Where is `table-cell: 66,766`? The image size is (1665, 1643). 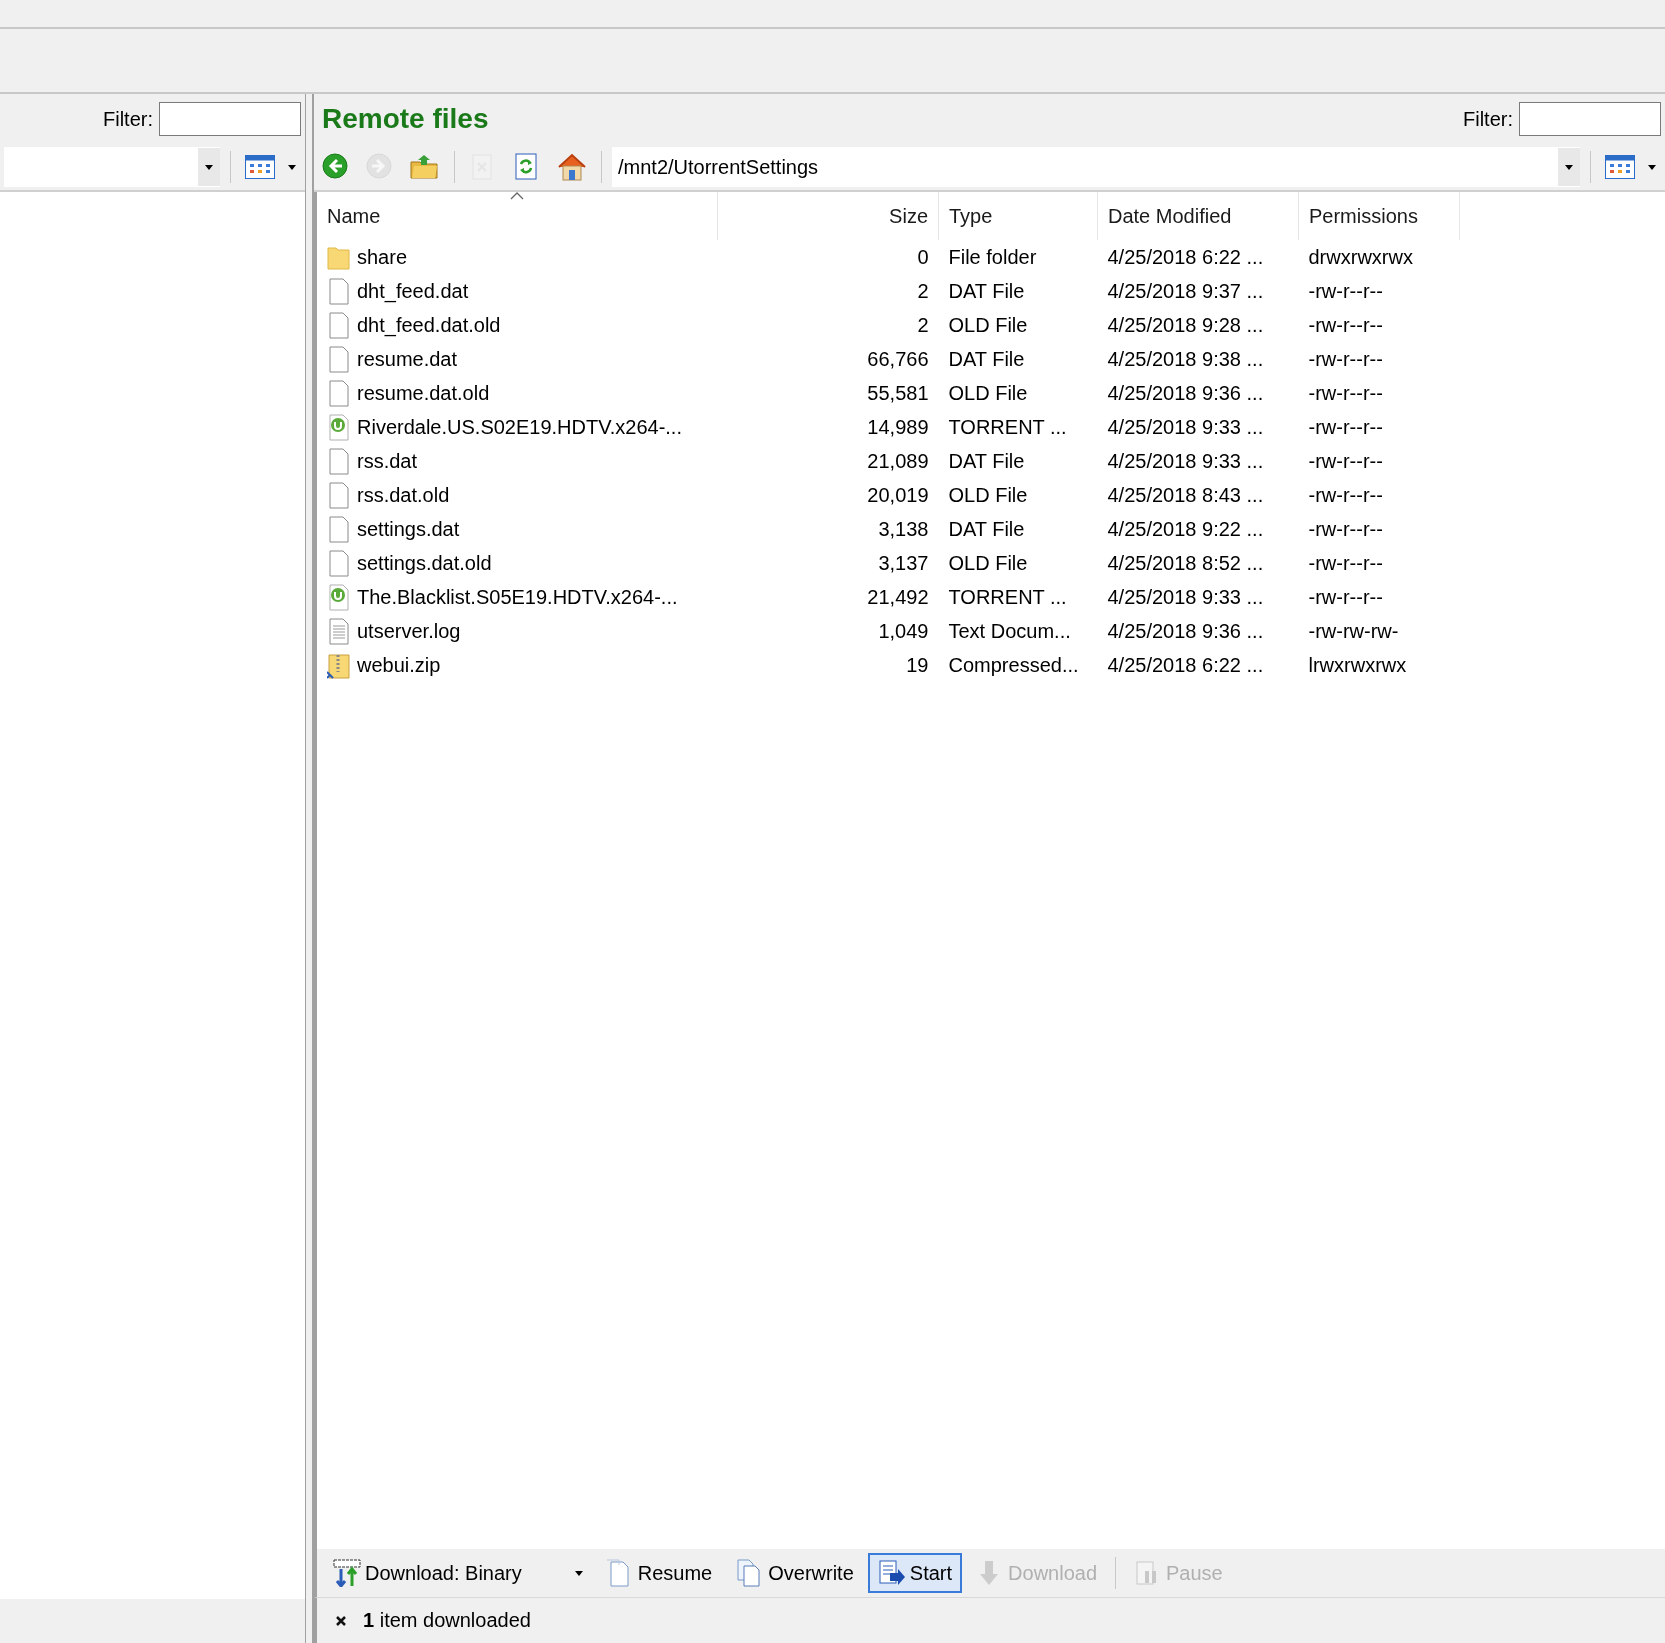
table-cell: 66,766 is located at coordinates (898, 358).